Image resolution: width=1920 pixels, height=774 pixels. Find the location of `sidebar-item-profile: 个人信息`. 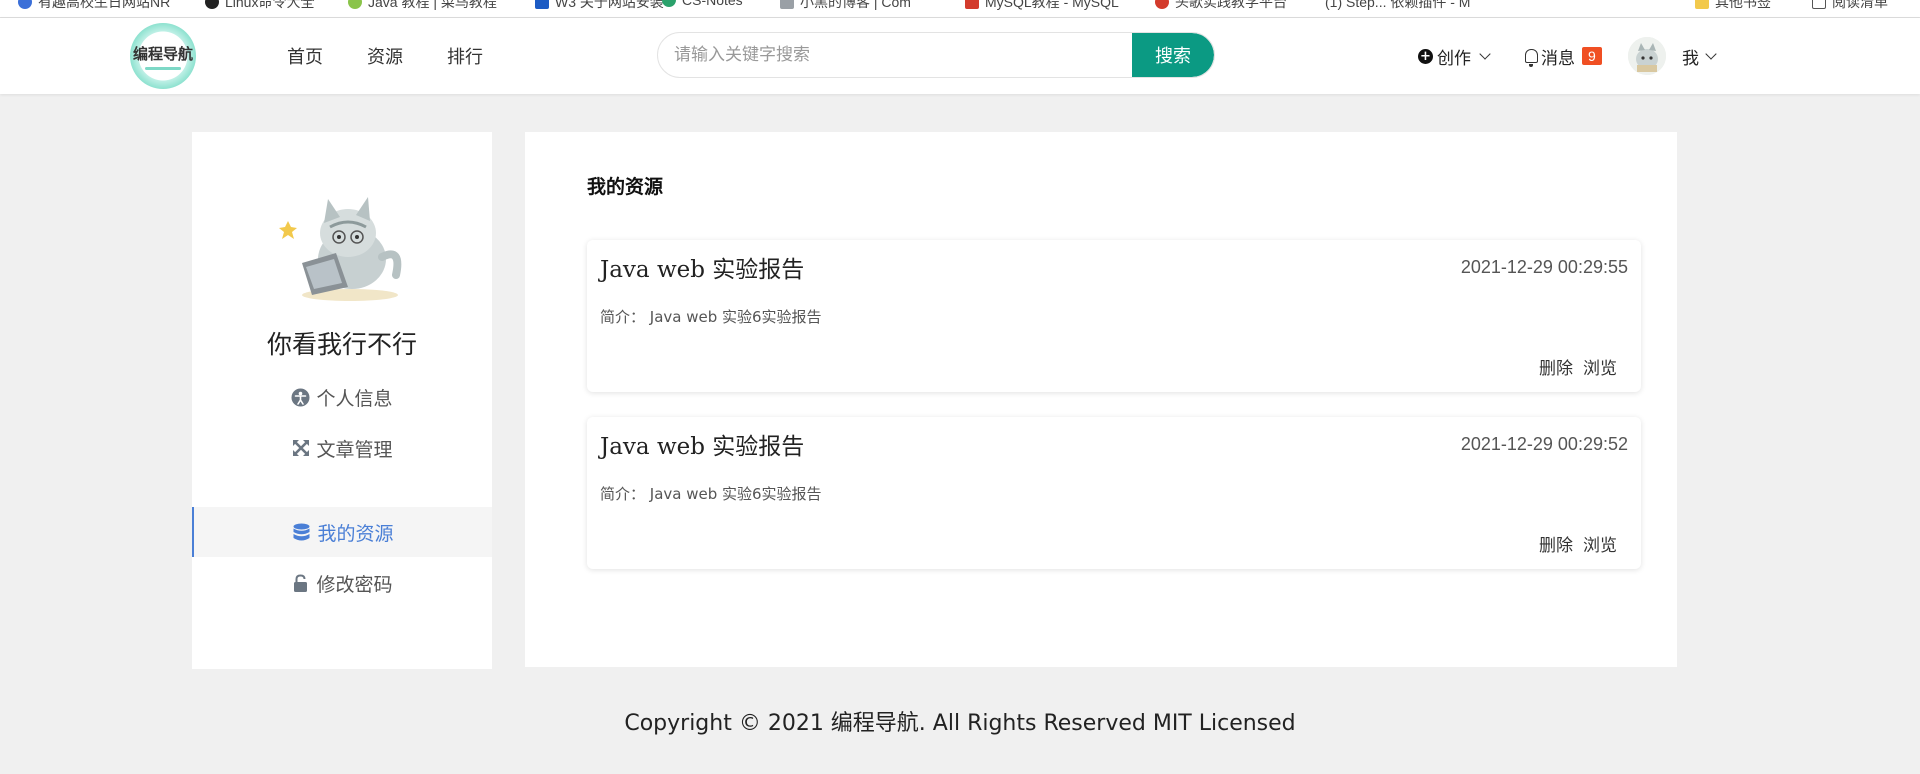

sidebar-item-profile: 个人信息 is located at coordinates (342, 397).